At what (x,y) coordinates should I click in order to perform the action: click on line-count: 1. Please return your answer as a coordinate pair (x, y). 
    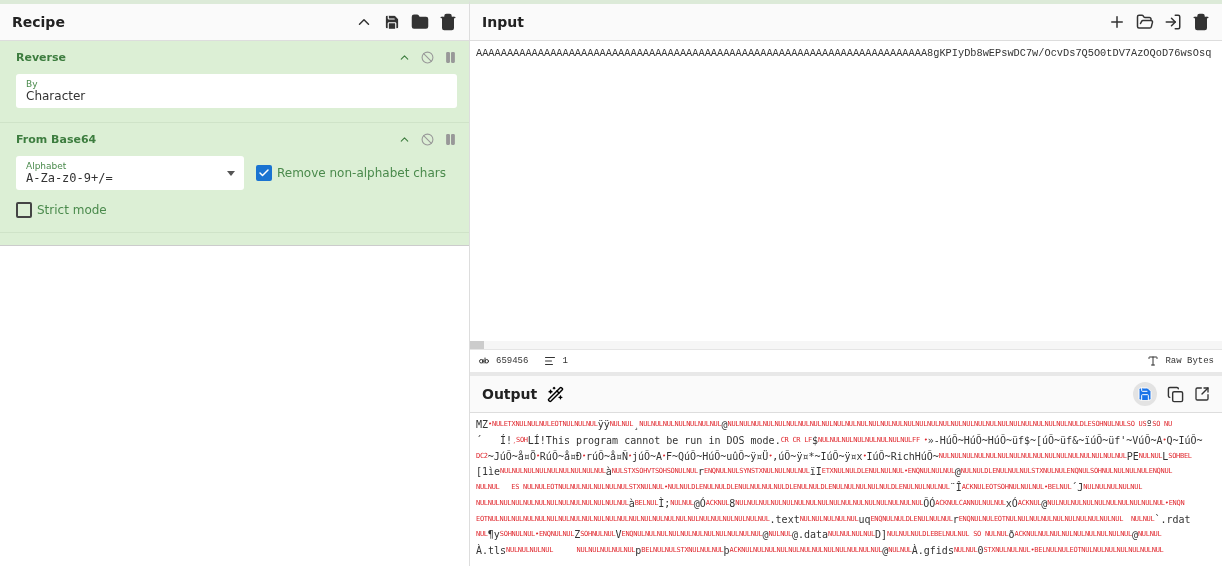
    Looking at the image, I should click on (565, 361).